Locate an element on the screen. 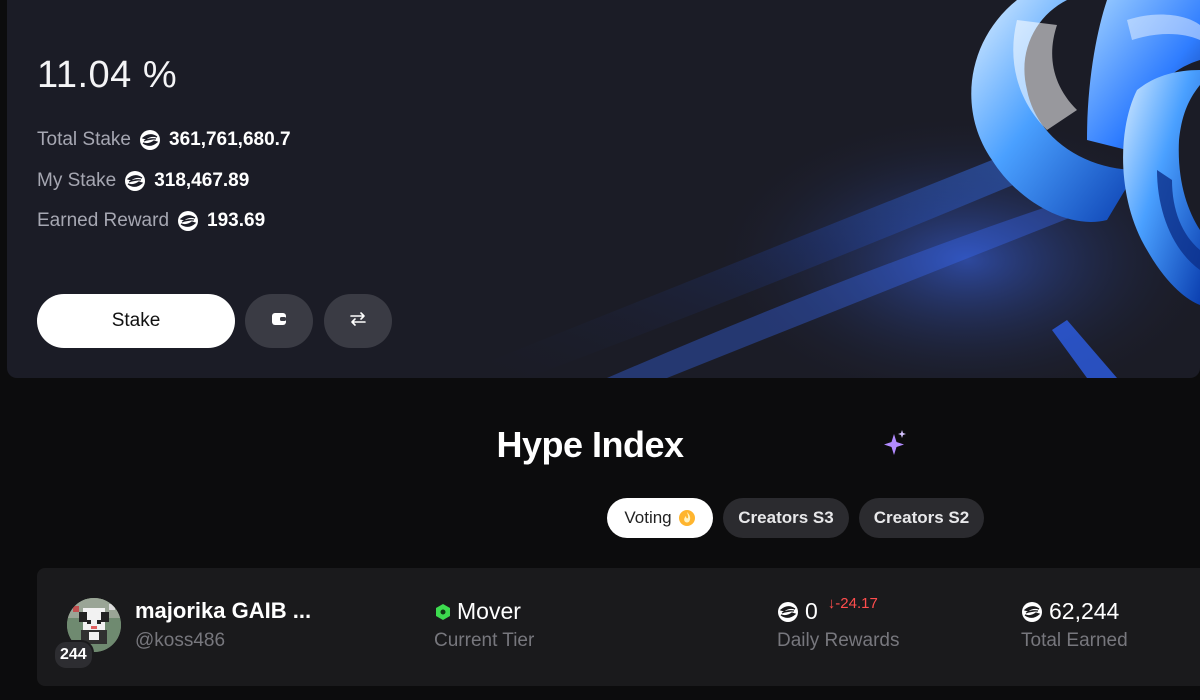 Image resolution: width=1200 pixels, height=700 pixels. daily-change: ↓-24.17 is located at coordinates (853, 603).